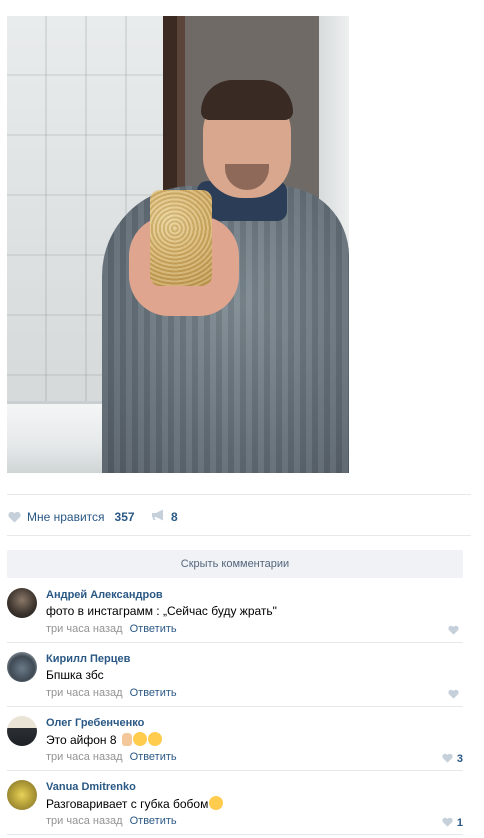 The image size is (484, 838). Describe the element at coordinates (459, 823) in the screenshot. I see `comment-like-count: 1` at that location.